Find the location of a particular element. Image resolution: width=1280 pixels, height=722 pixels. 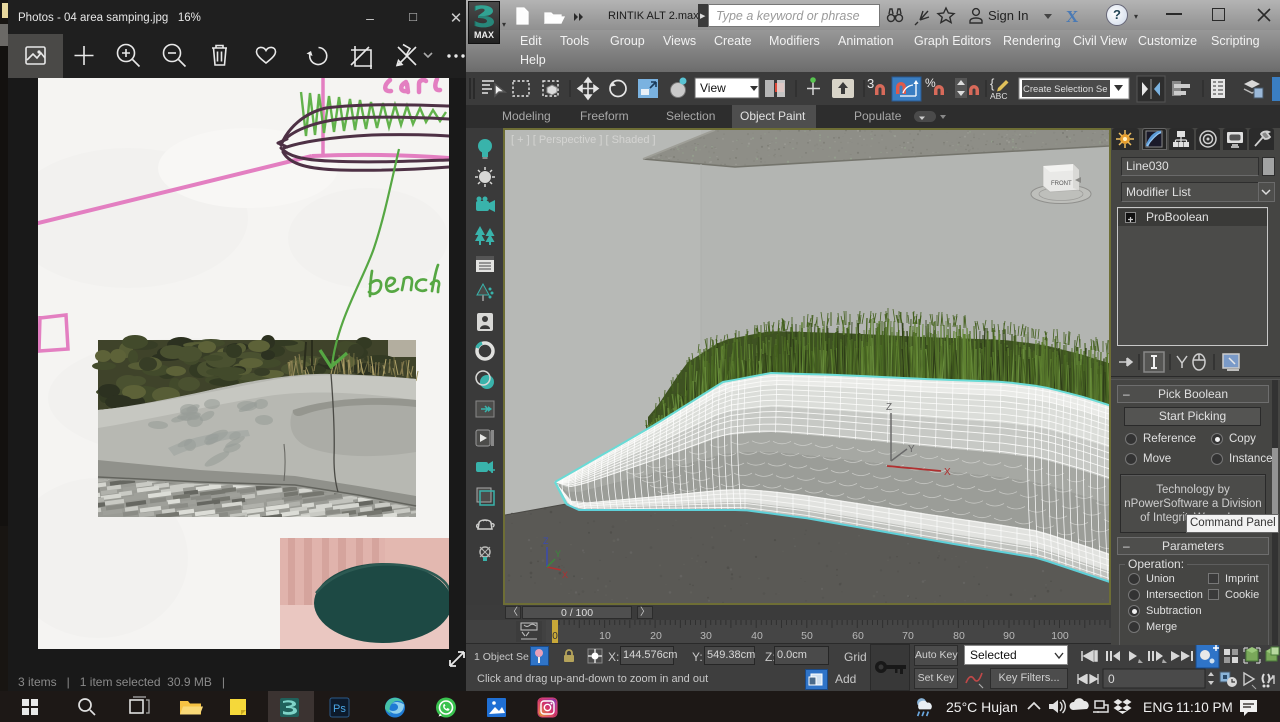

svg-text: 25°C Hujan is located at coordinates (982, 707).